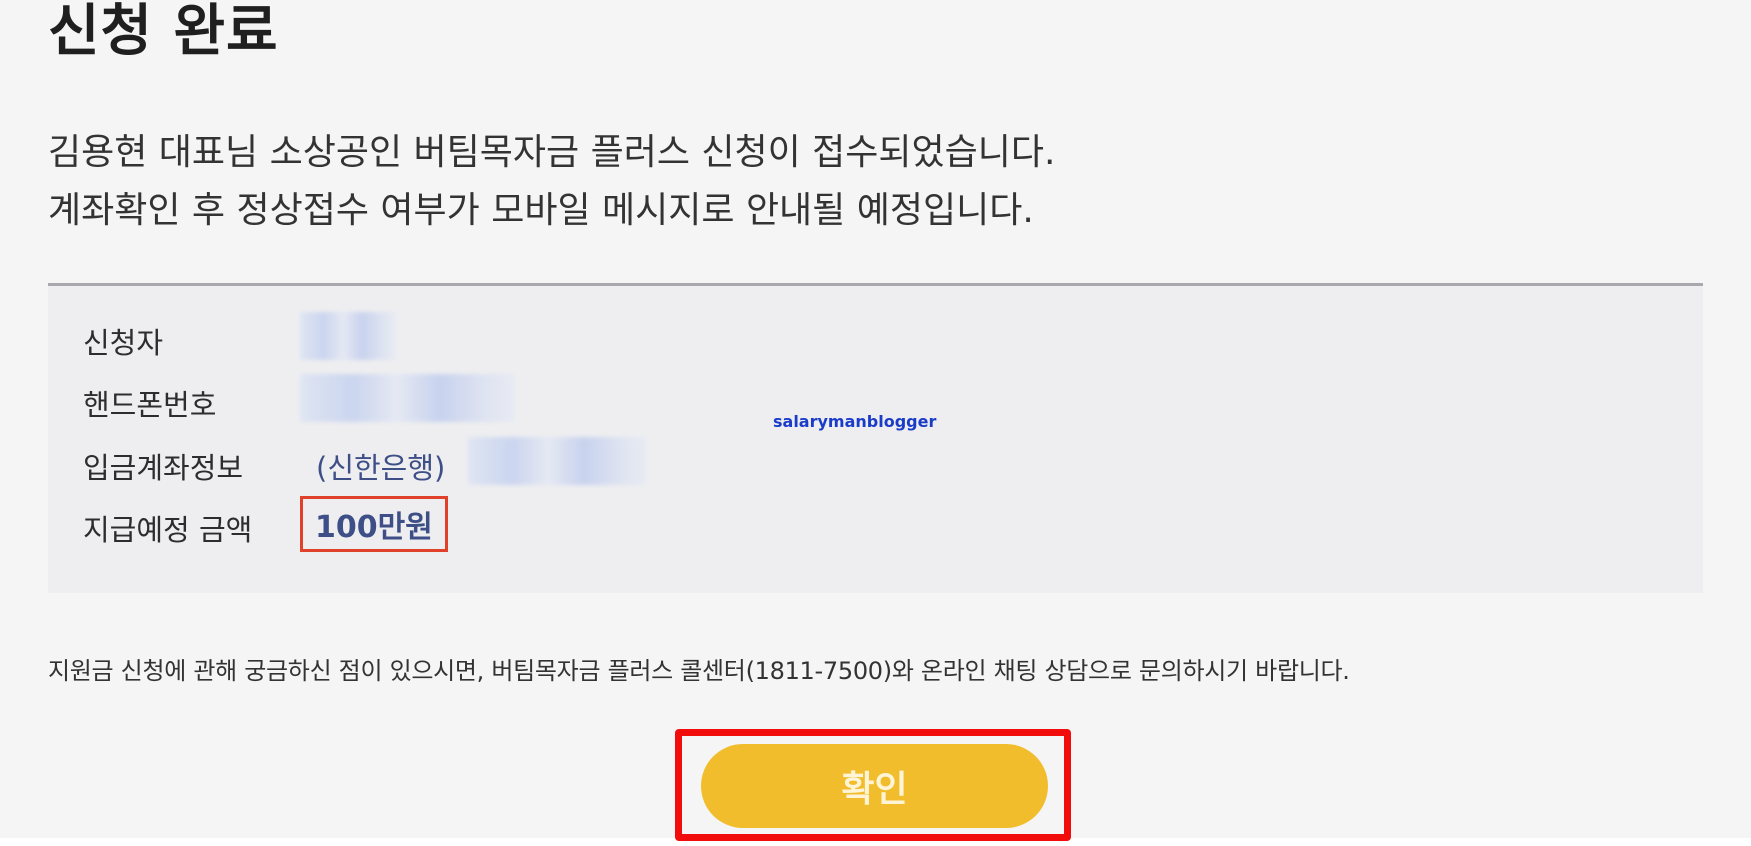 The width and height of the screenshot is (1751, 846). I want to click on confirm-button: 확인, so click(874, 786).